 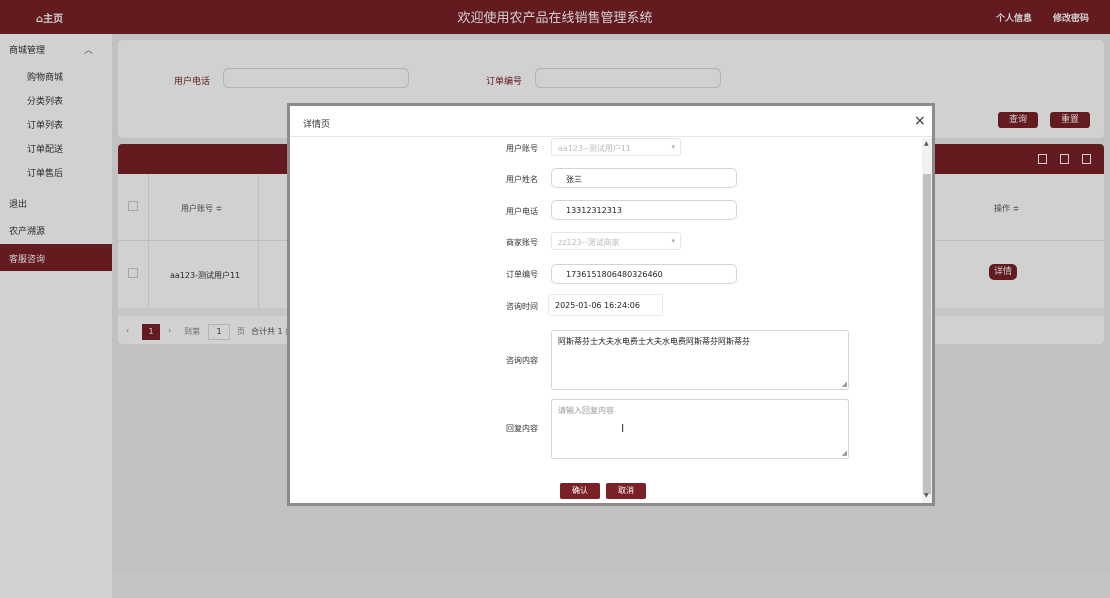 What do you see at coordinates (586, 410) in the screenshot?
I see `reply-placeholder: 请输入回复内容` at bounding box center [586, 410].